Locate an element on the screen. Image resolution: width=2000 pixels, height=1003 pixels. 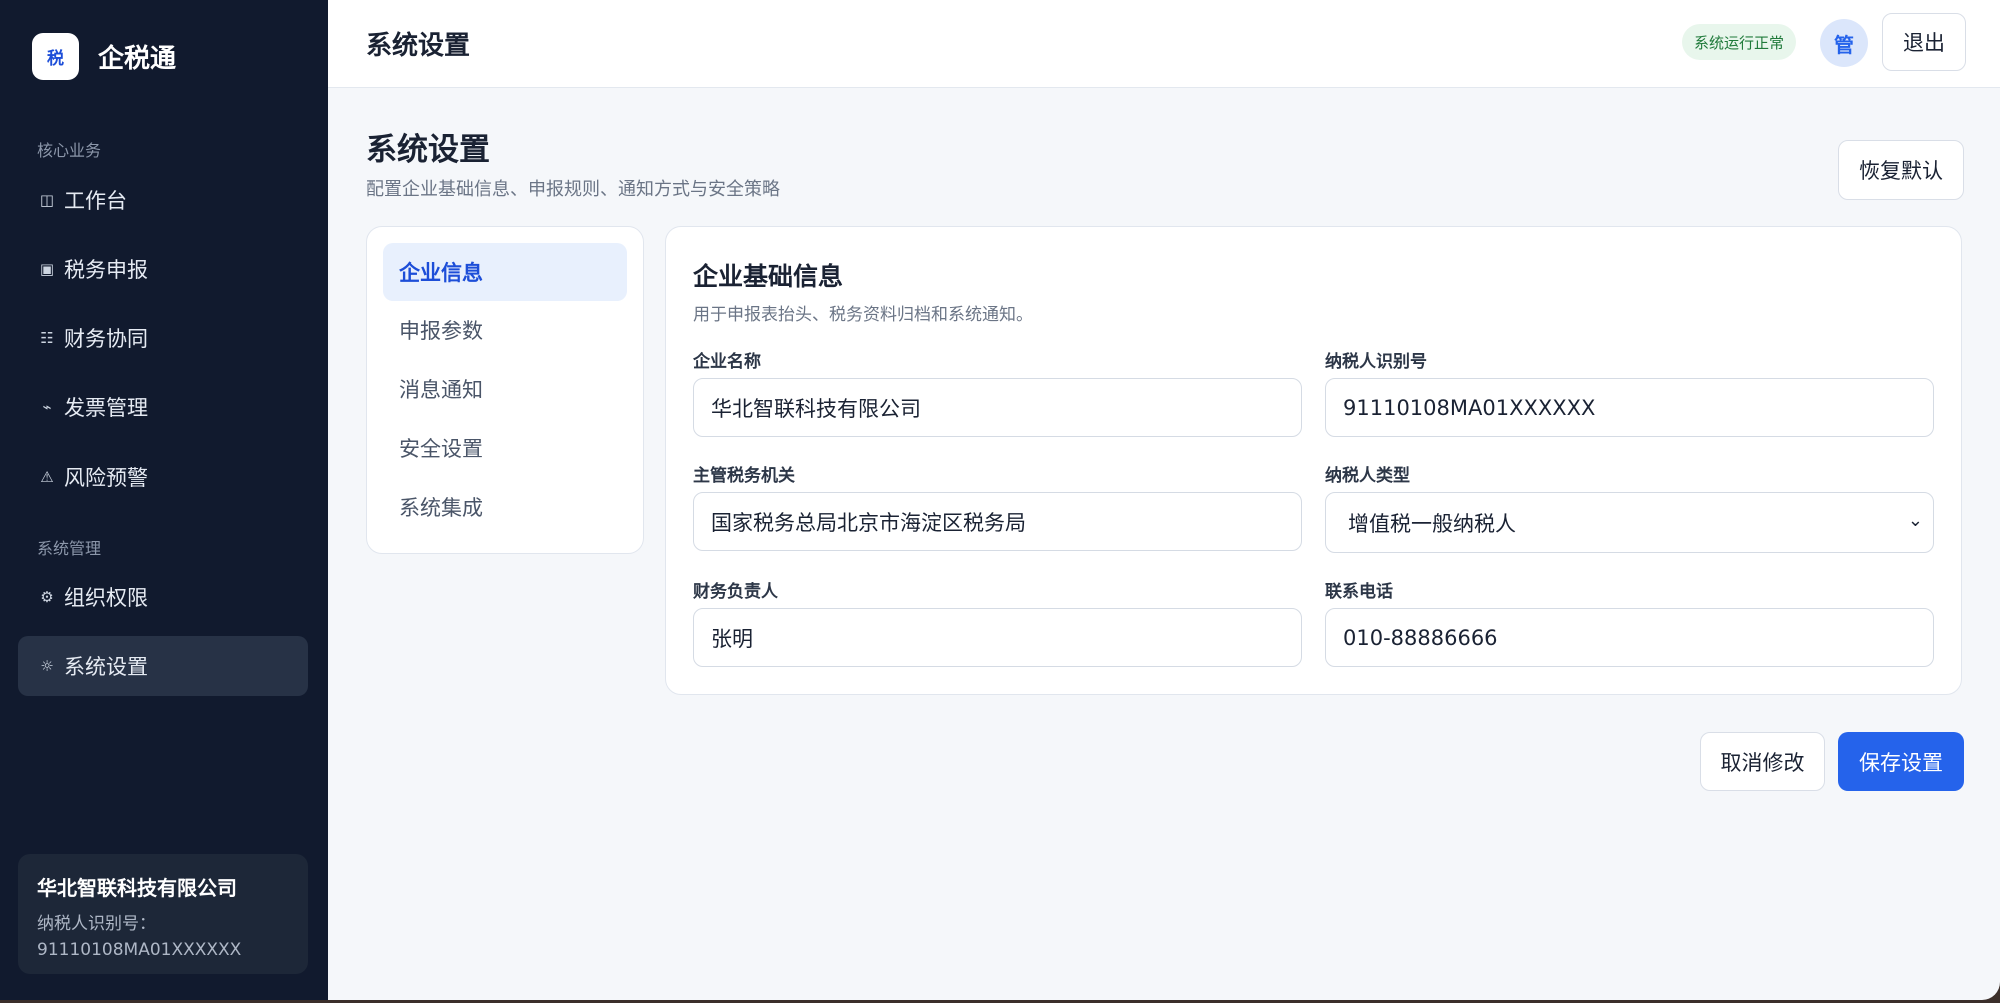
form-title: 企业基础信息 is located at coordinates (768, 276).